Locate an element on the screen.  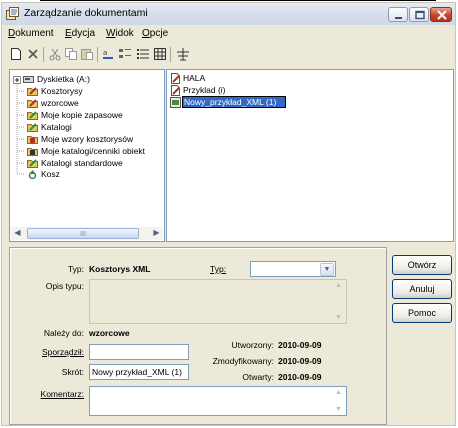
small-icons-view-icon is located at coordinates (125, 54).